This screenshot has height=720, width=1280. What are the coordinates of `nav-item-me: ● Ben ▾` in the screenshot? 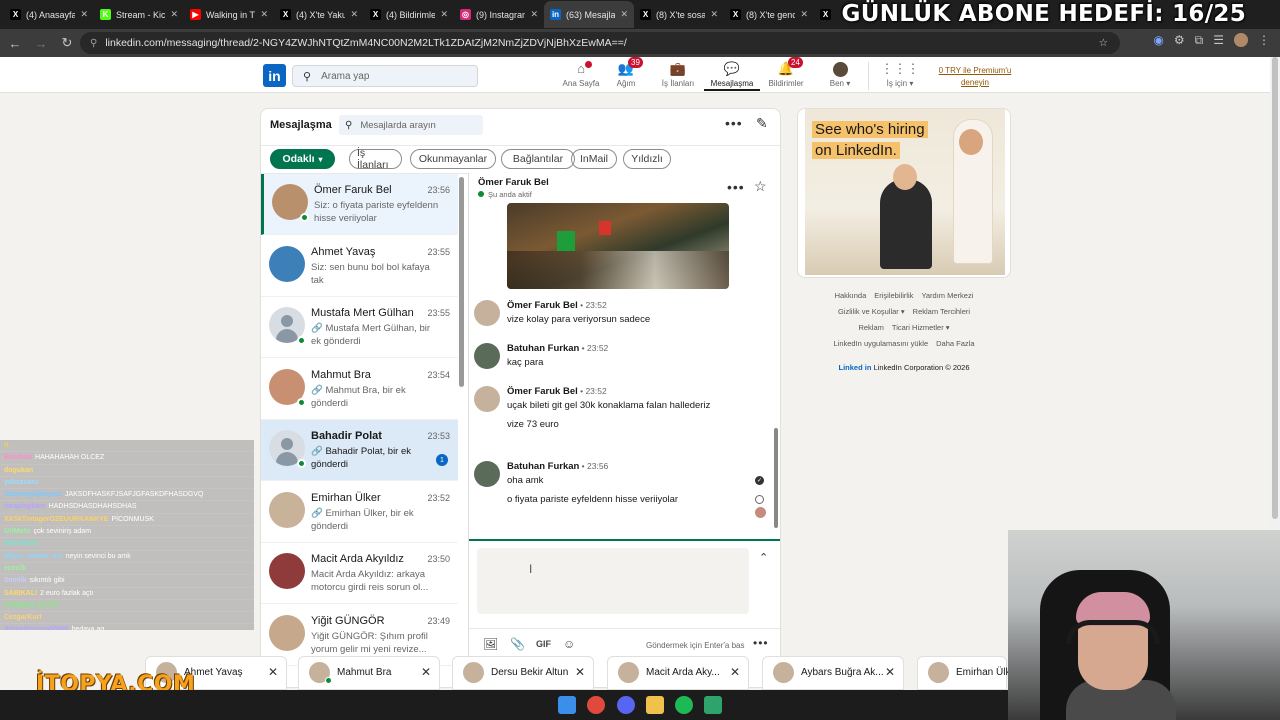 It's located at (840, 75).